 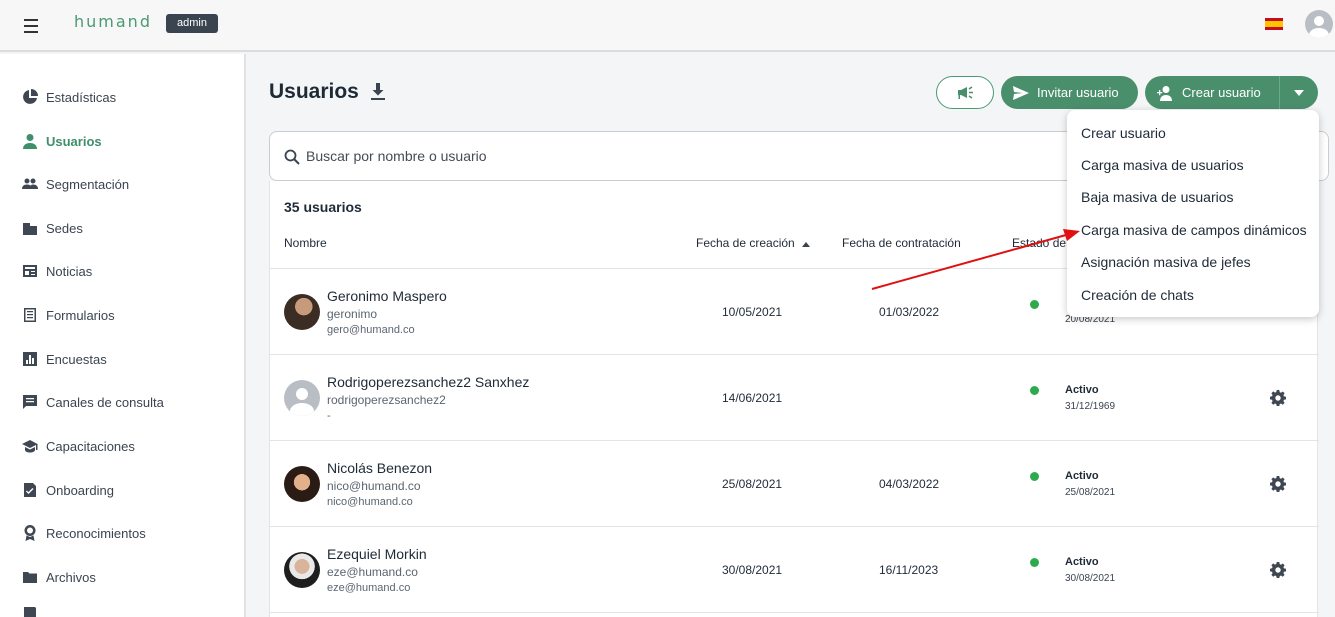 What do you see at coordinates (374, 486) in the screenshot?
I see `user-username: nico@humand.co` at bounding box center [374, 486].